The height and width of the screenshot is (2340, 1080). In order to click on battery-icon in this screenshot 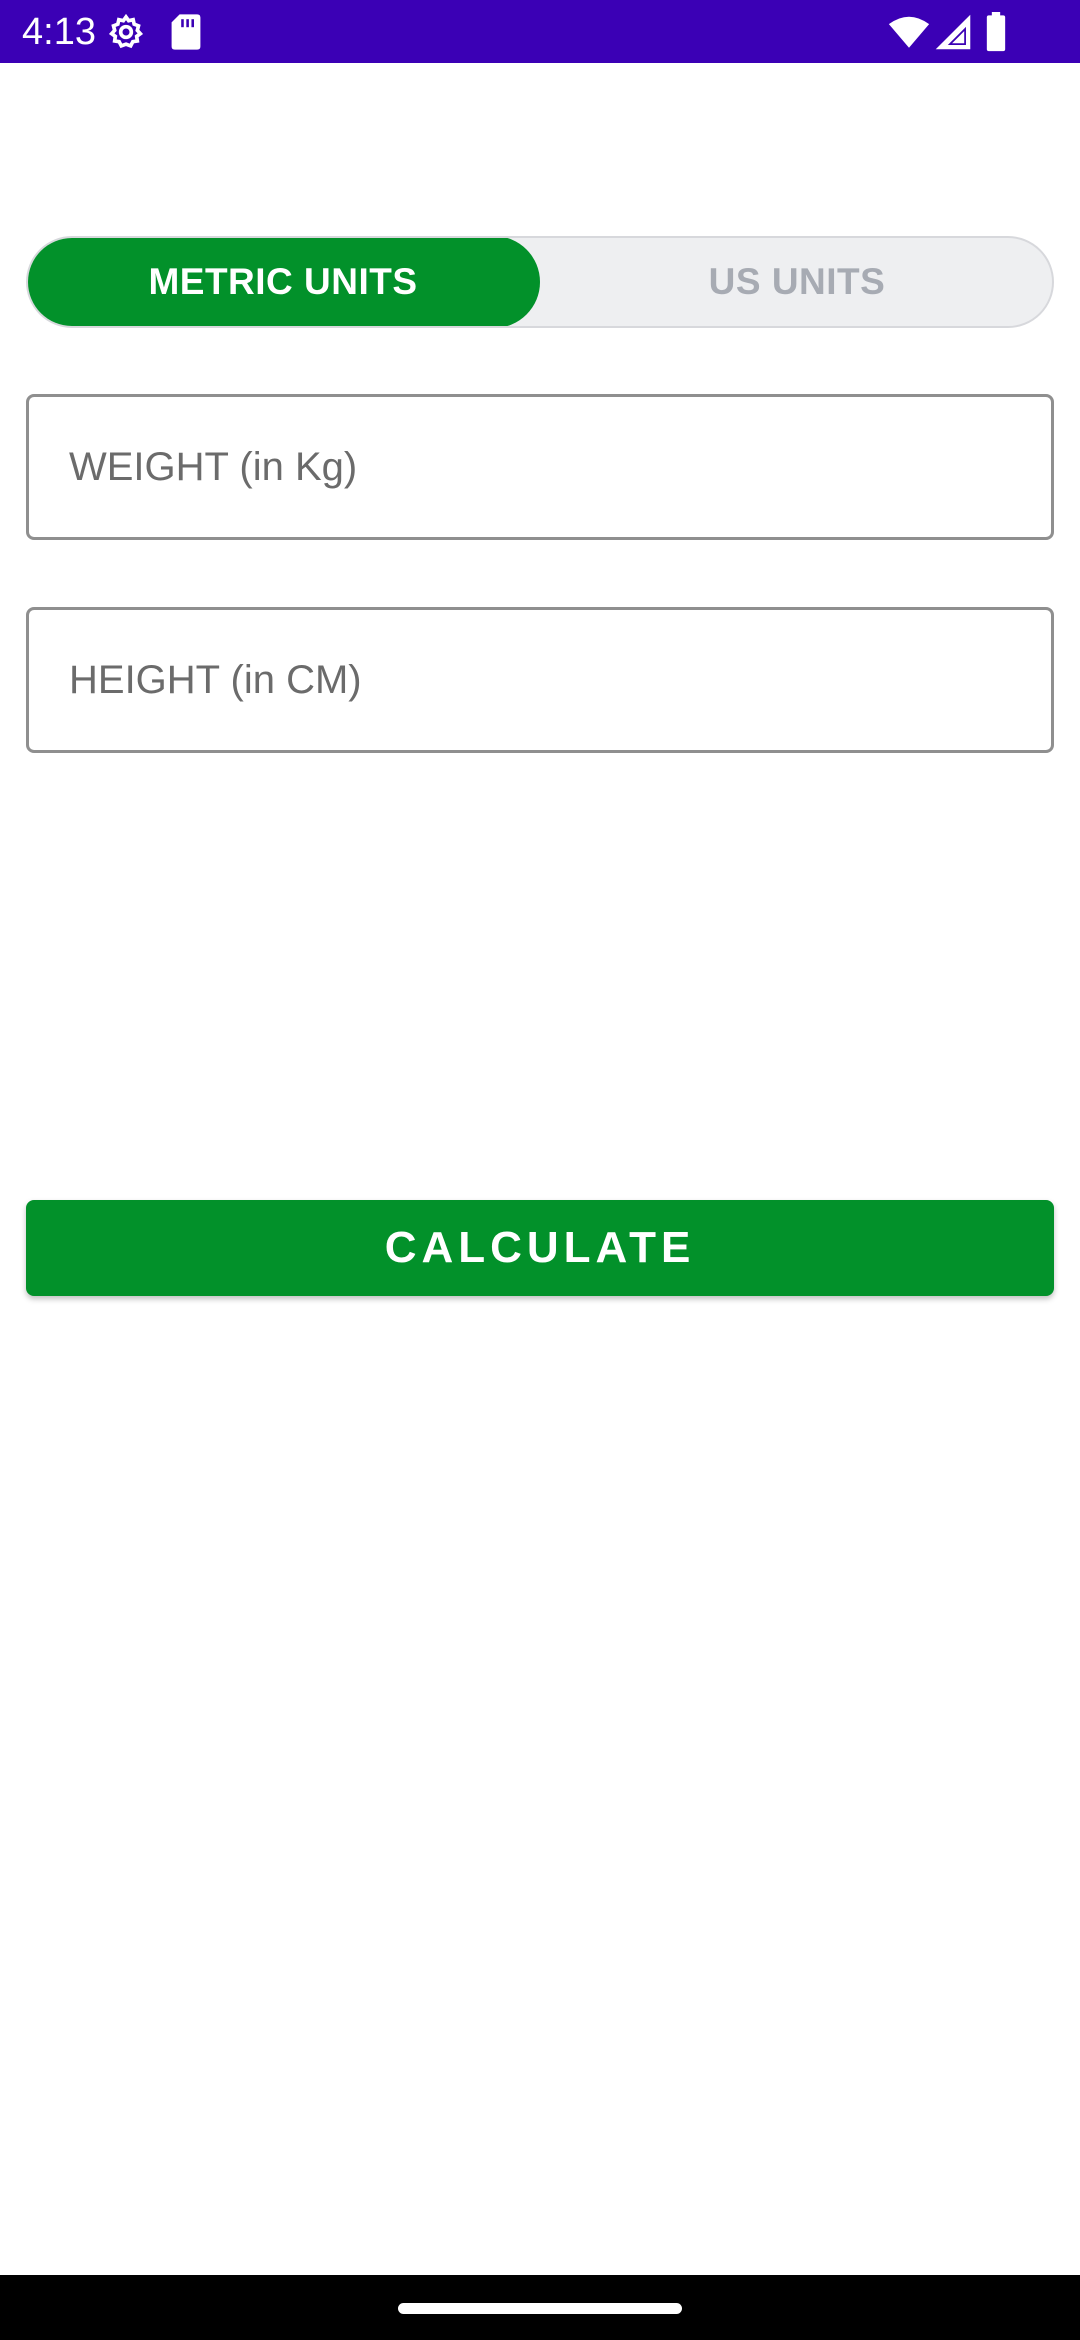, I will do `click(996, 32)`.